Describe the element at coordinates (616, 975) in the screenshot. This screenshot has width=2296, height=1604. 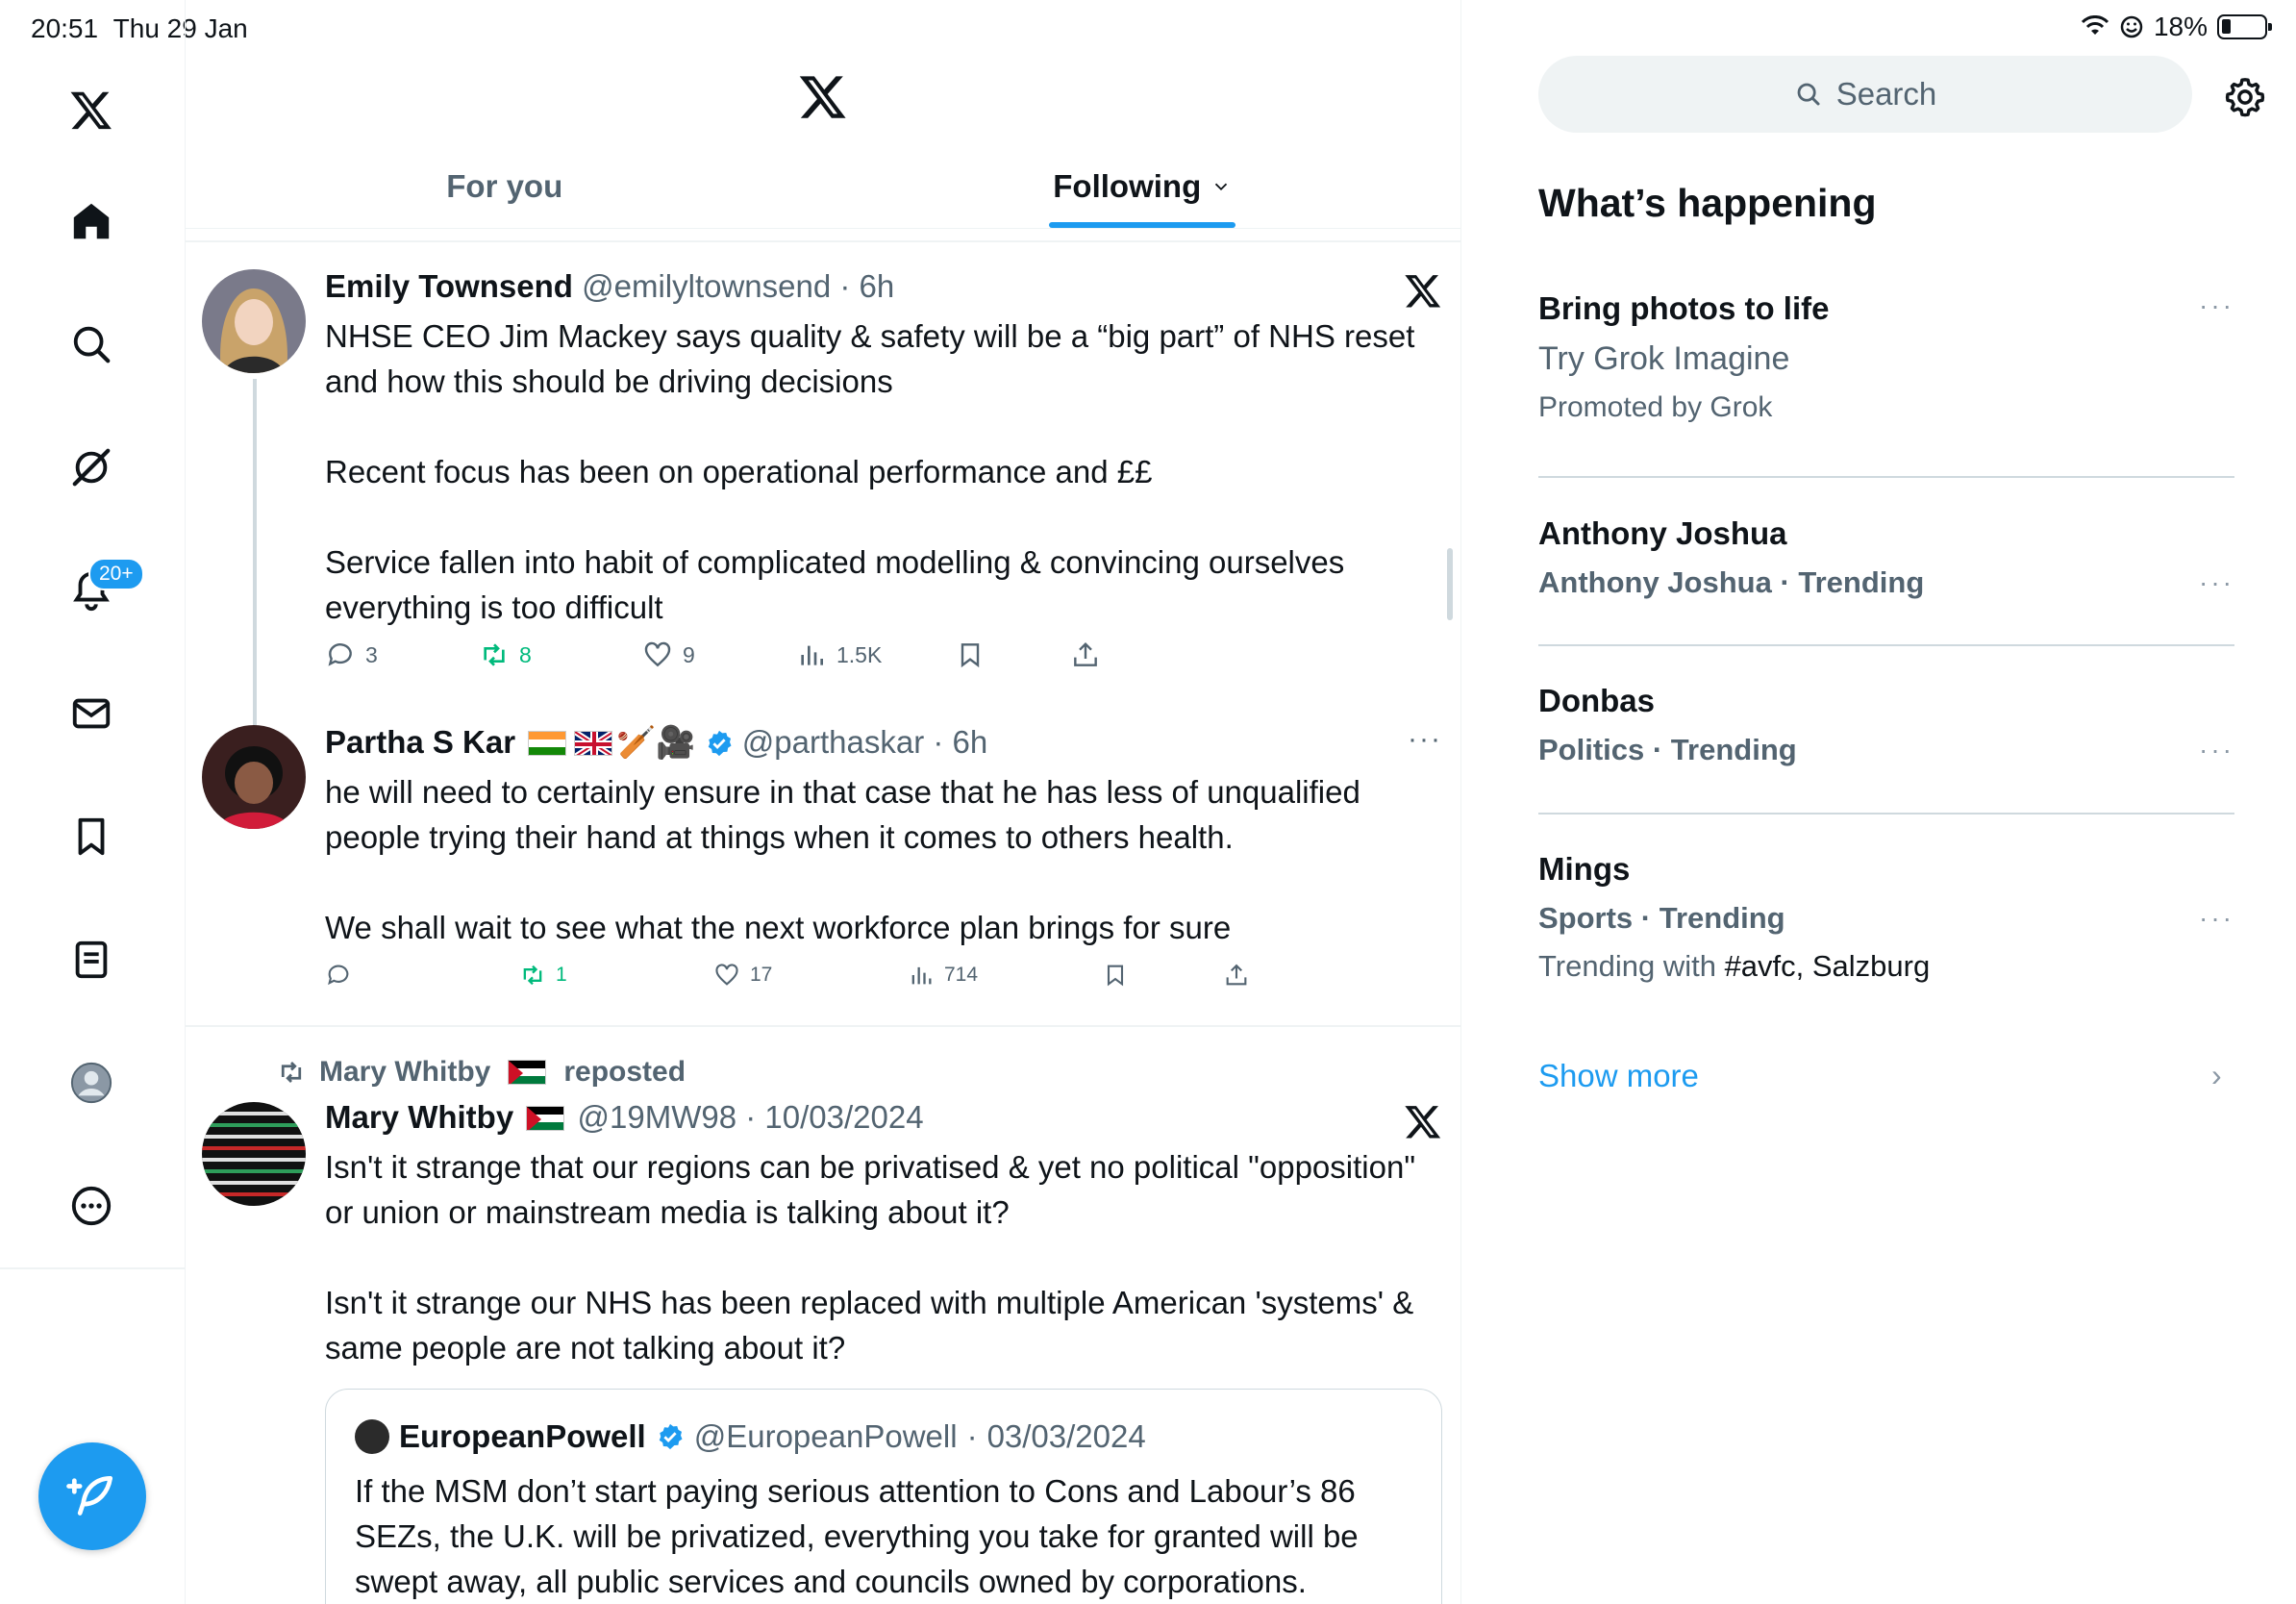
I see `repost-button: 1` at that location.